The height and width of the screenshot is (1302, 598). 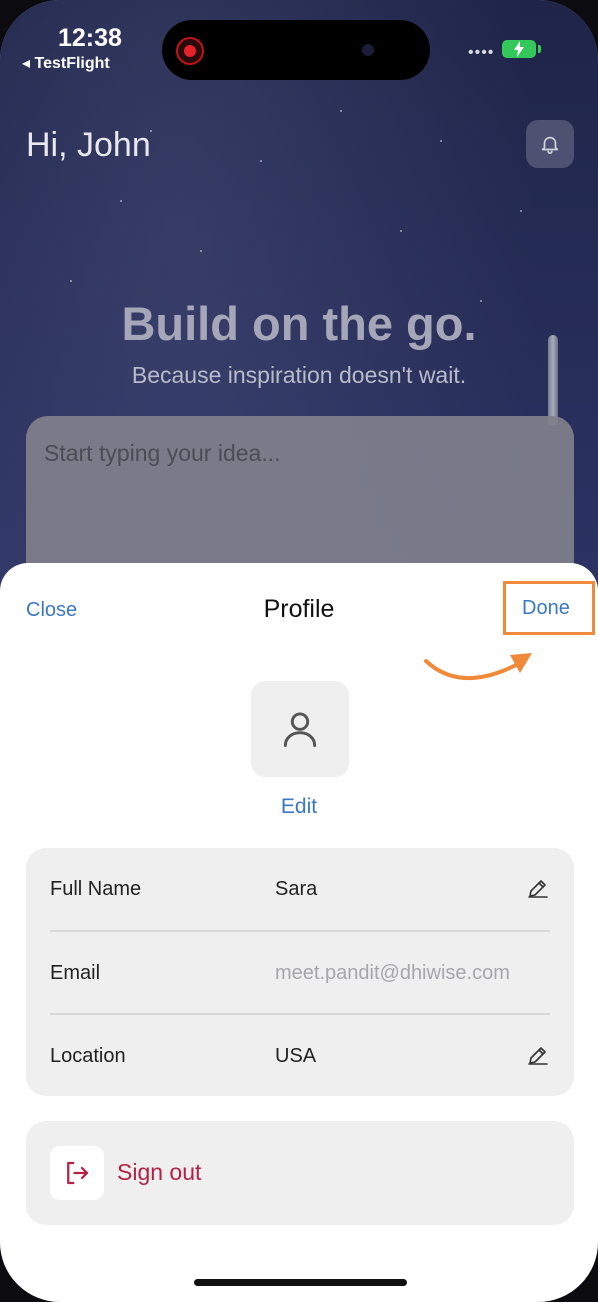 What do you see at coordinates (481, 52) in the screenshot?
I see `signal-icon: ••••` at bounding box center [481, 52].